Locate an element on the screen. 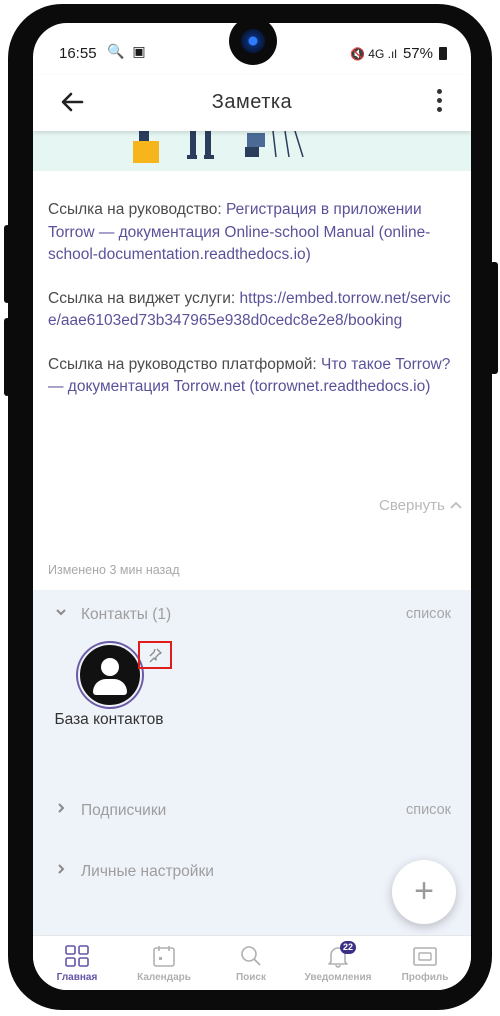  contacts-section-label: Контакты (1) is located at coordinates (126, 614).